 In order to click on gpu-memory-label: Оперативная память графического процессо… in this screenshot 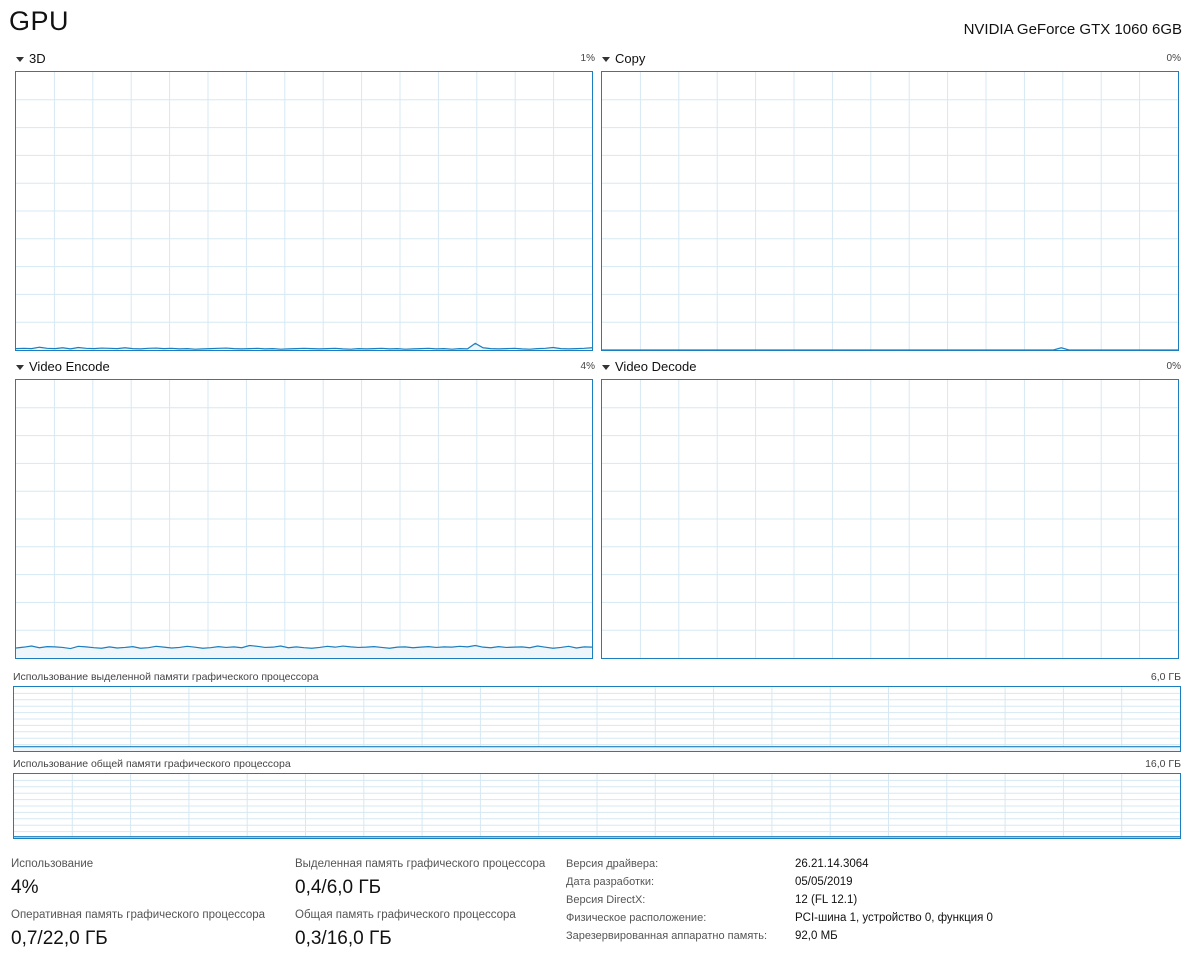, I will do `click(138, 915)`.